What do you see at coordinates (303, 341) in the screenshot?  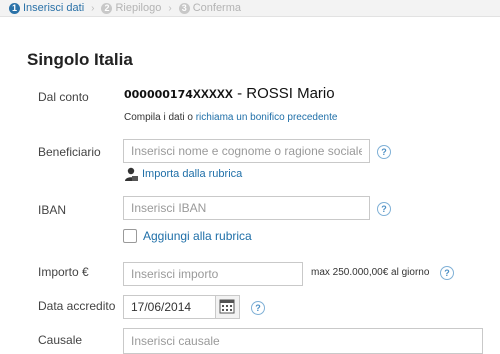 I see `causale-input` at bounding box center [303, 341].